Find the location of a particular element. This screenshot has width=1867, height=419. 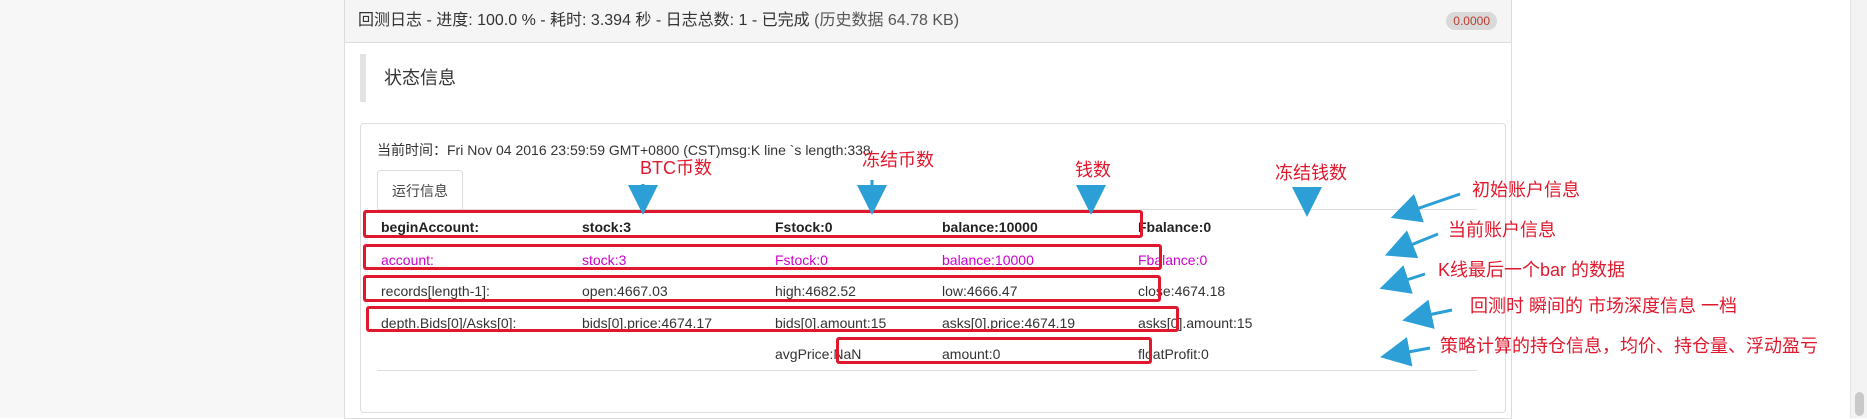

arrow-left-last-bar-icon is located at coordinates (1402, 279).